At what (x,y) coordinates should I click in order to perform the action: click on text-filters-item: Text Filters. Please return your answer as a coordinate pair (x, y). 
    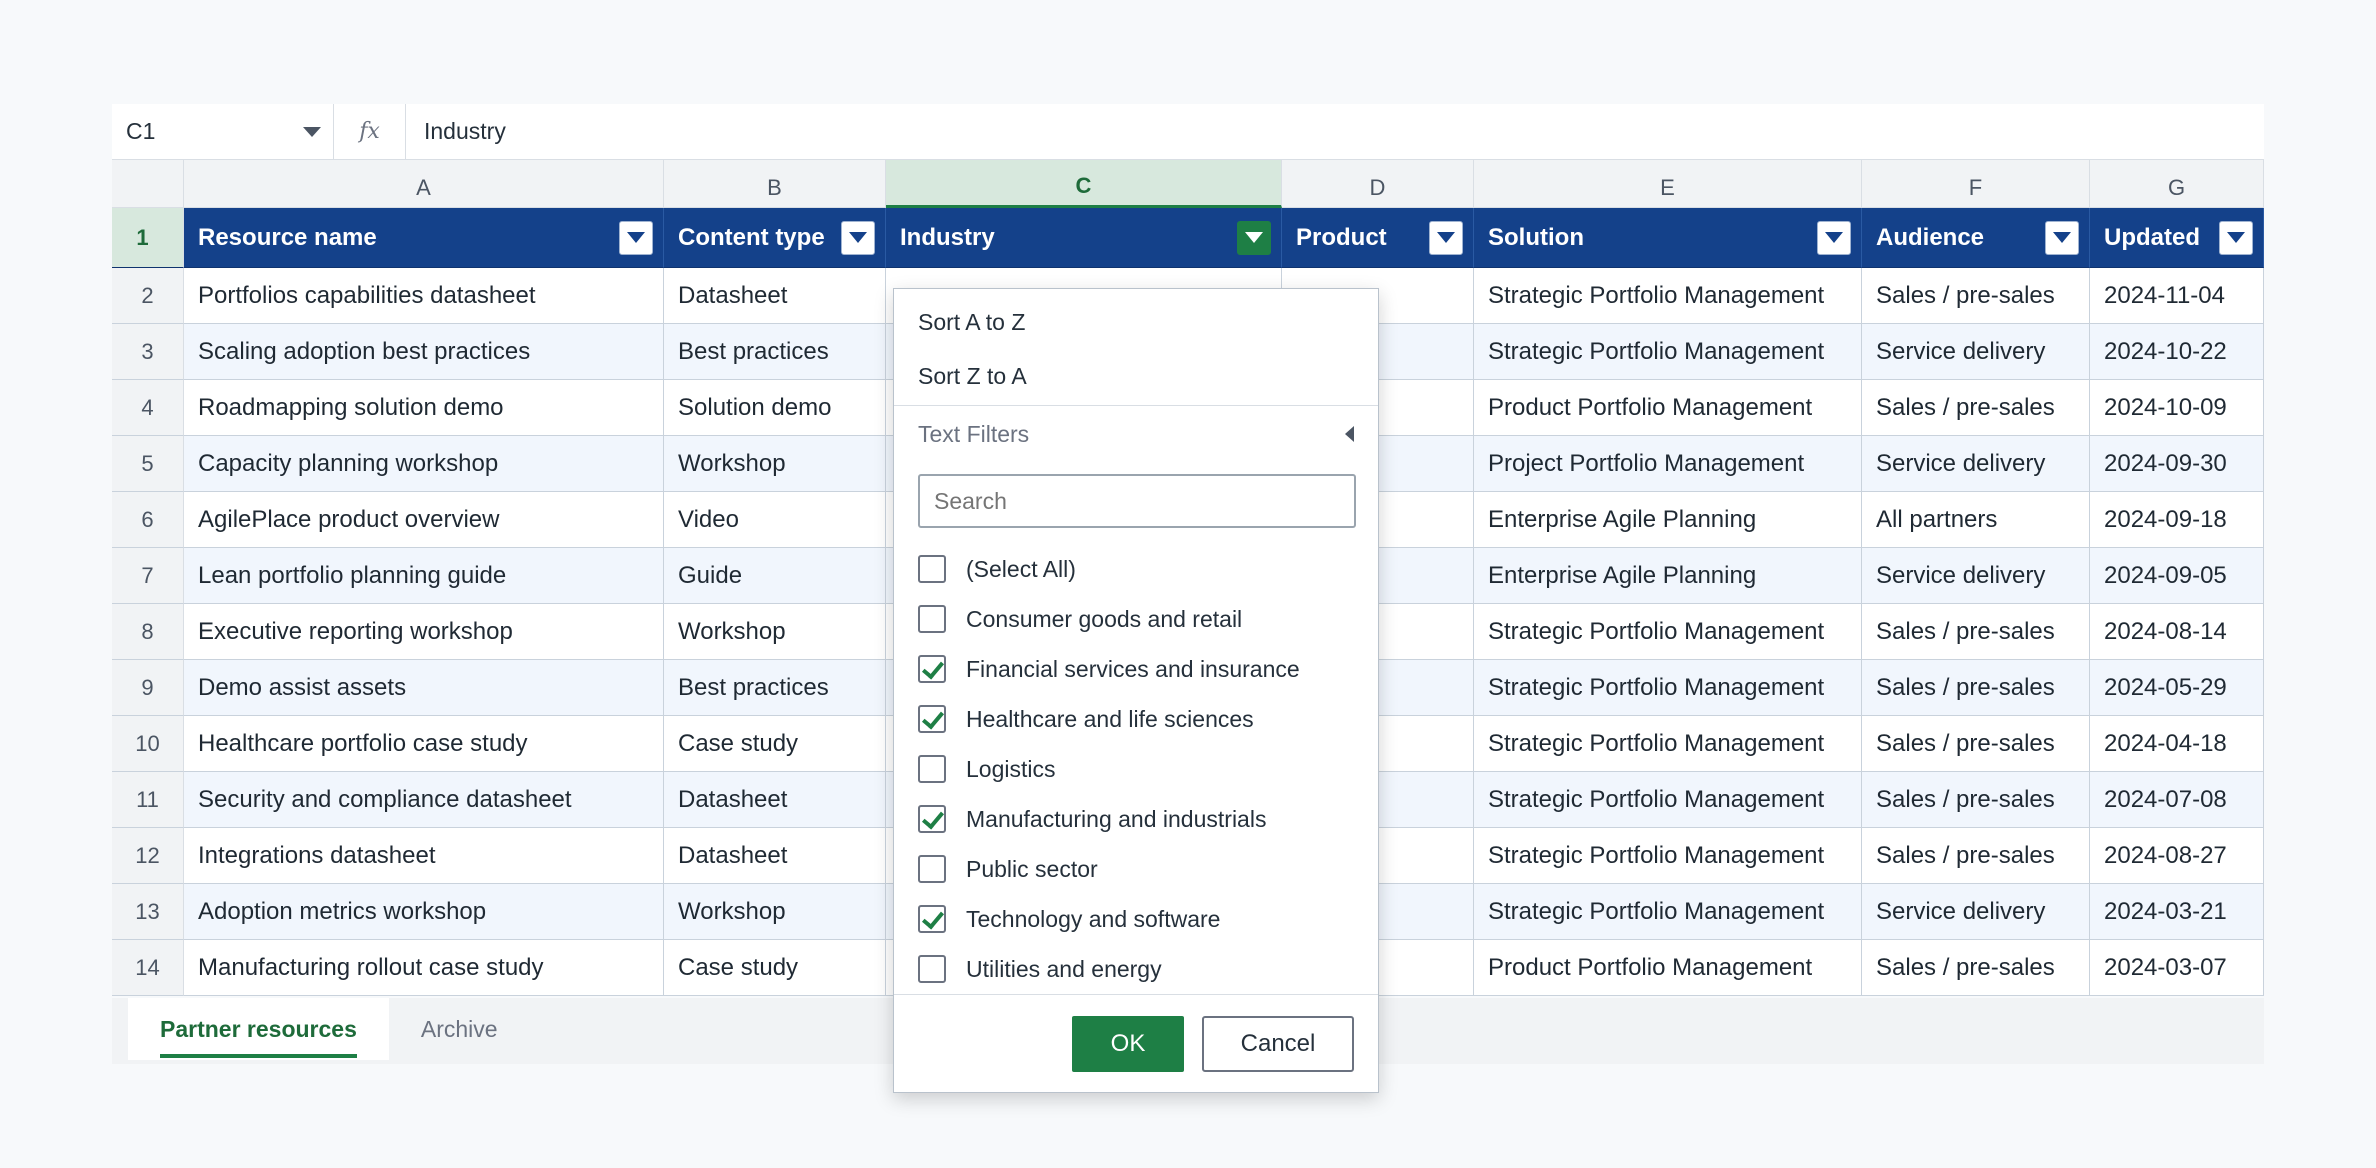
    Looking at the image, I should click on (1136, 434).